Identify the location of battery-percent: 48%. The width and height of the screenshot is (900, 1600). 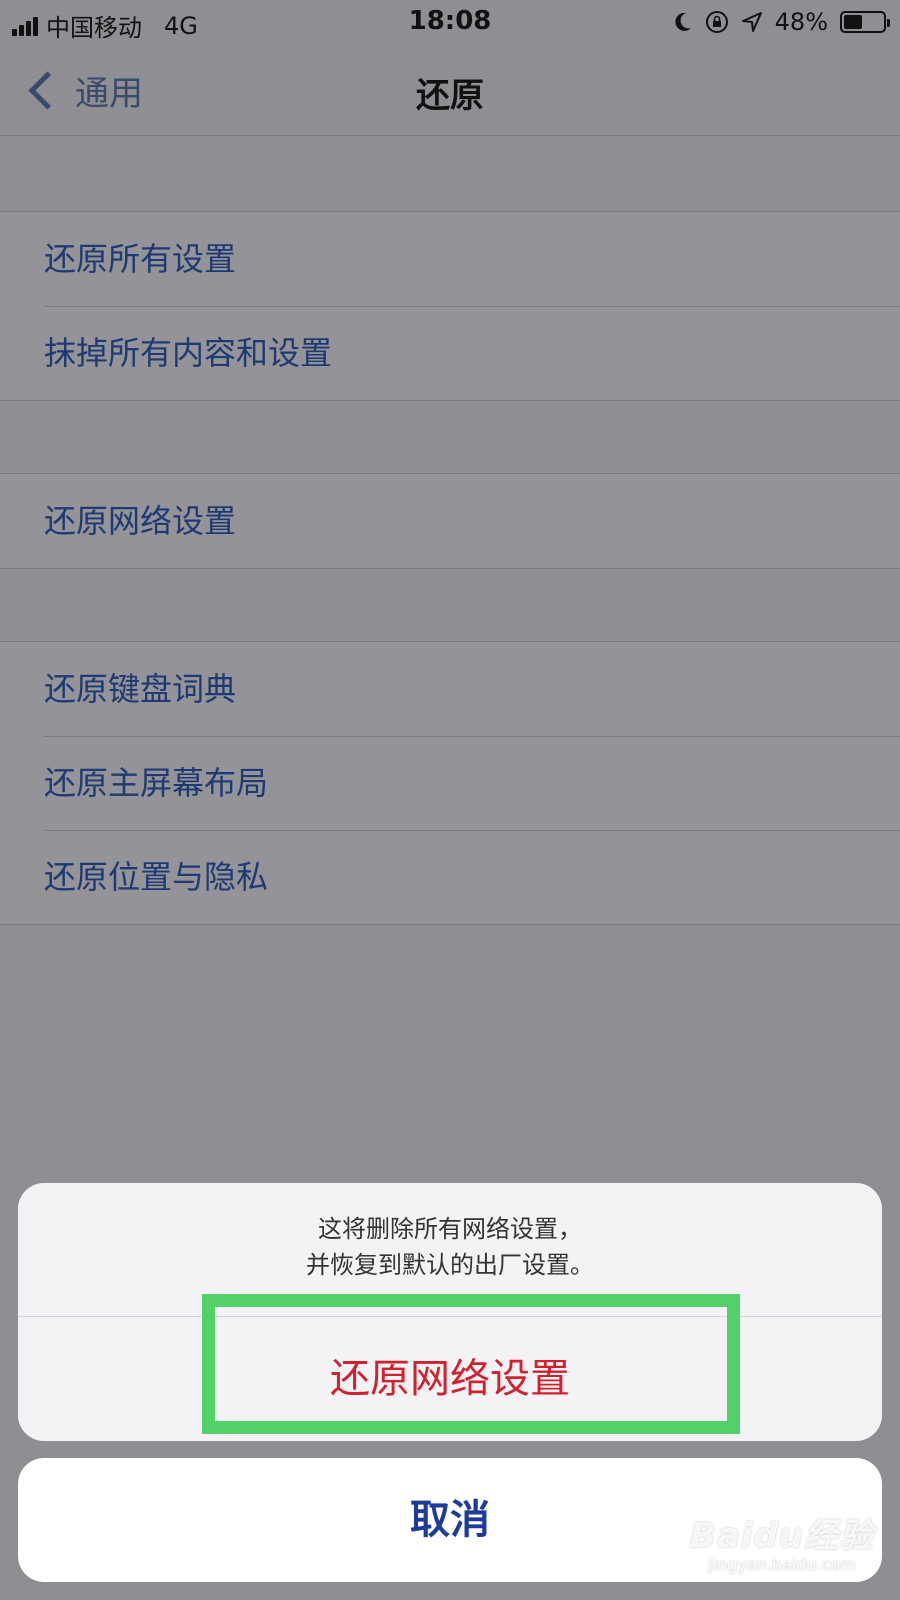
(801, 22).